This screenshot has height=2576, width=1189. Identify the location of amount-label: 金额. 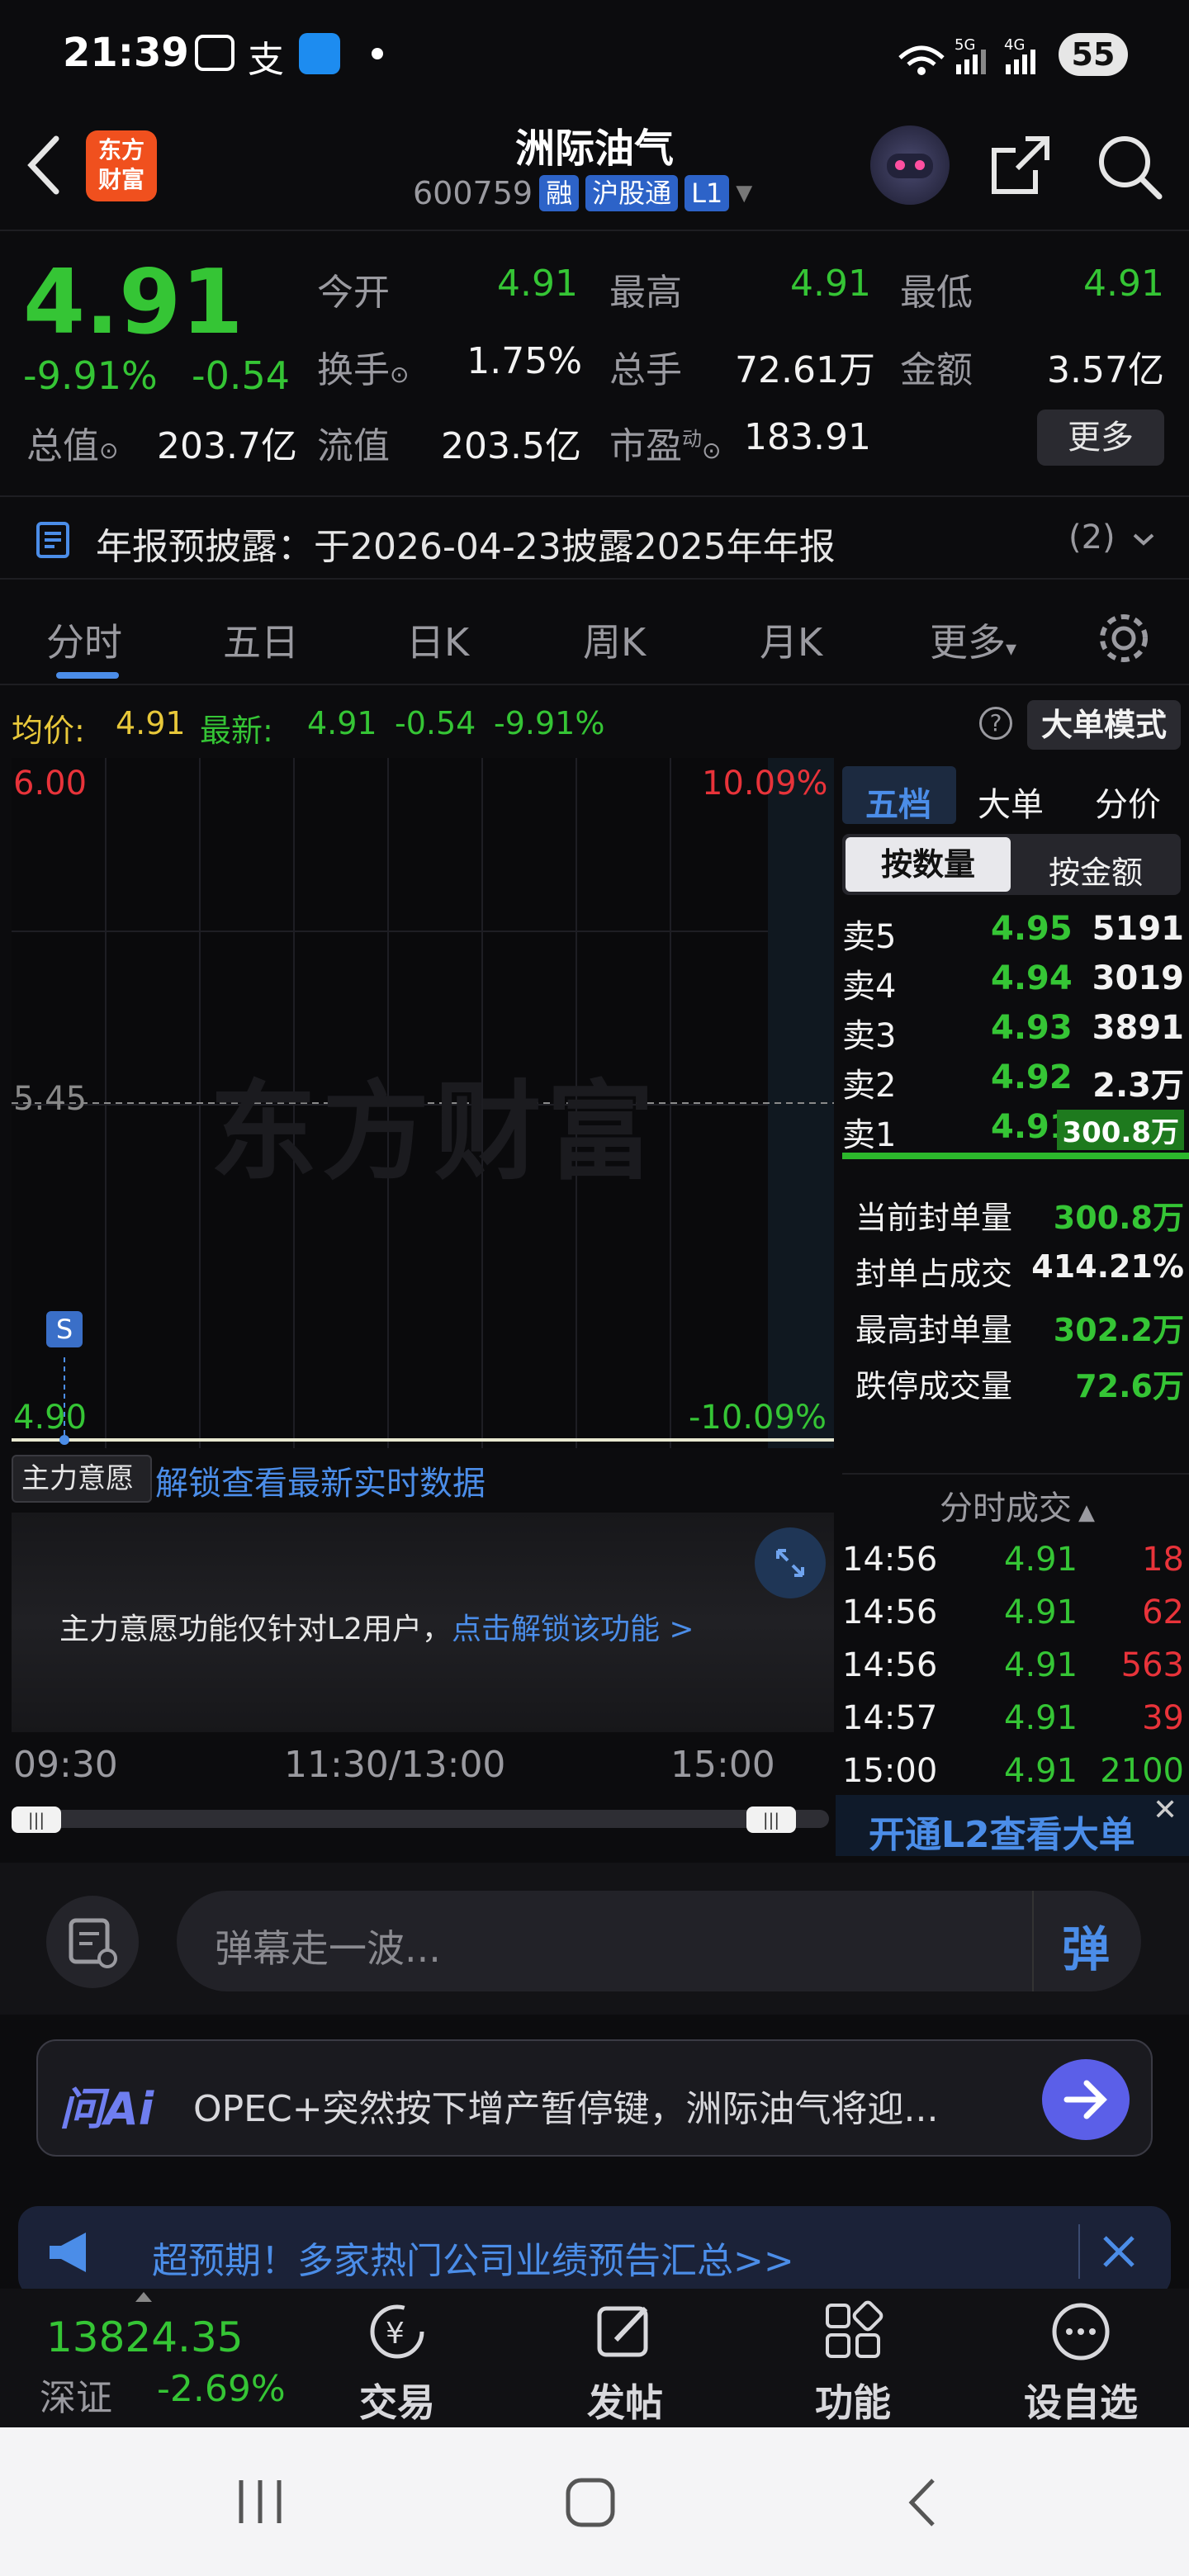
(936, 370).